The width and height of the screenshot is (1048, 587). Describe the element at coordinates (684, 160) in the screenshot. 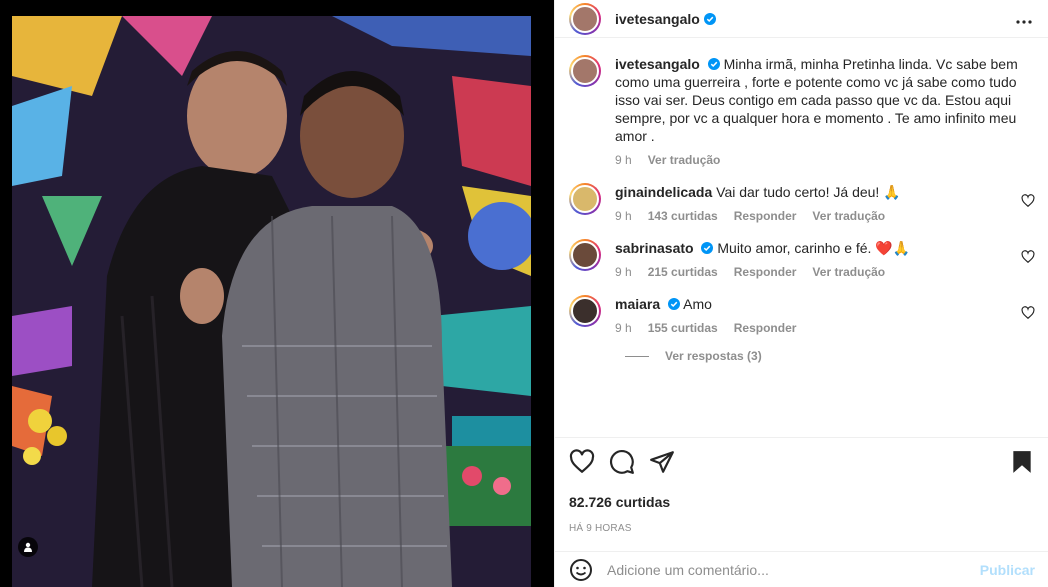

I see `caption-translate-link: Ver tradução` at that location.